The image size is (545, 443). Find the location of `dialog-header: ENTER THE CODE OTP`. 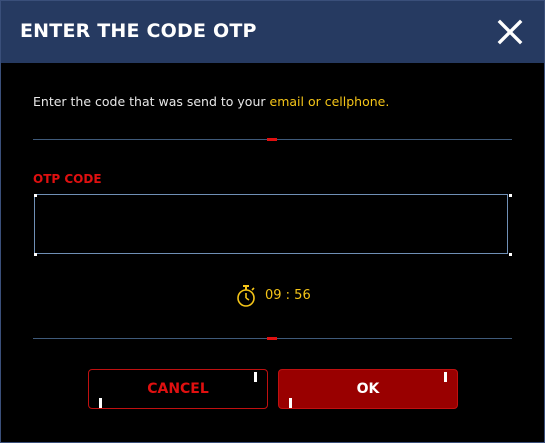

dialog-header: ENTER THE CODE OTP is located at coordinates (272, 32).